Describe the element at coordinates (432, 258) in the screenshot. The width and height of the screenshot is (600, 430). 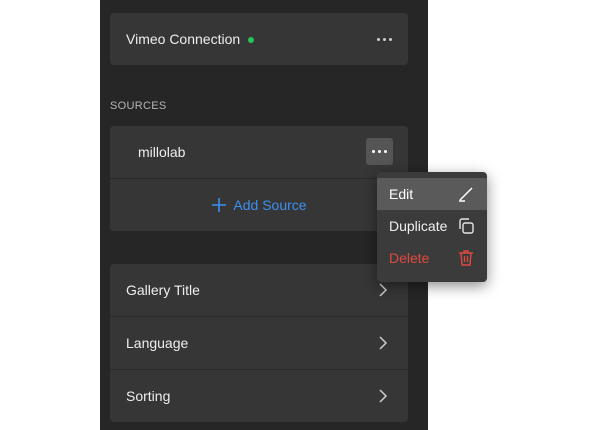
I see `menu-item-delete: Delete` at that location.